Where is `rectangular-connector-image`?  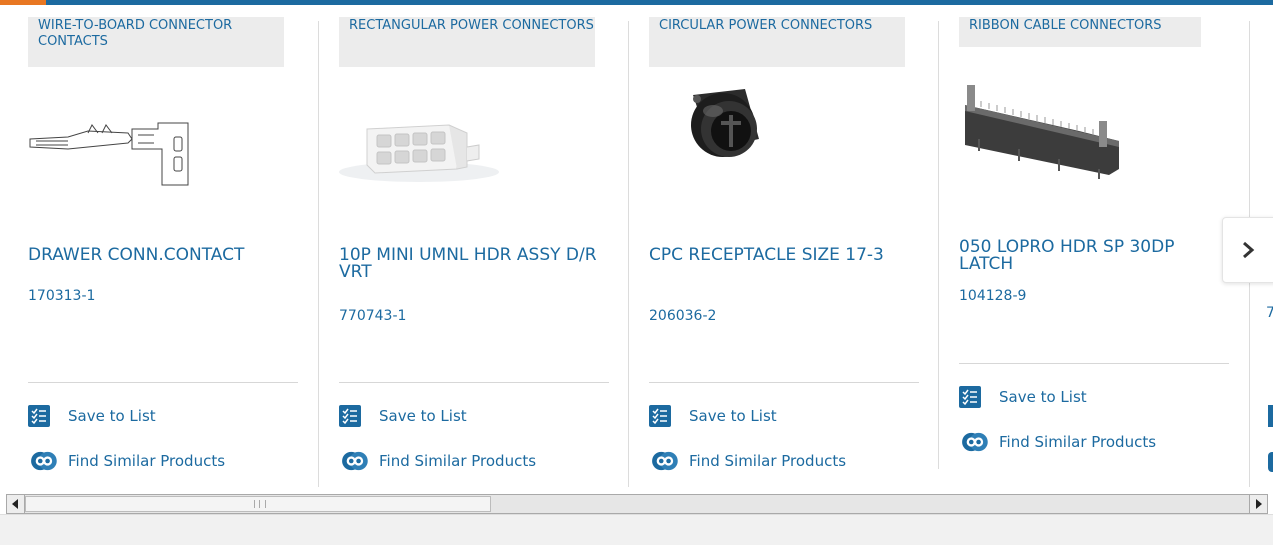
rectangular-connector-image is located at coordinates (469, 134).